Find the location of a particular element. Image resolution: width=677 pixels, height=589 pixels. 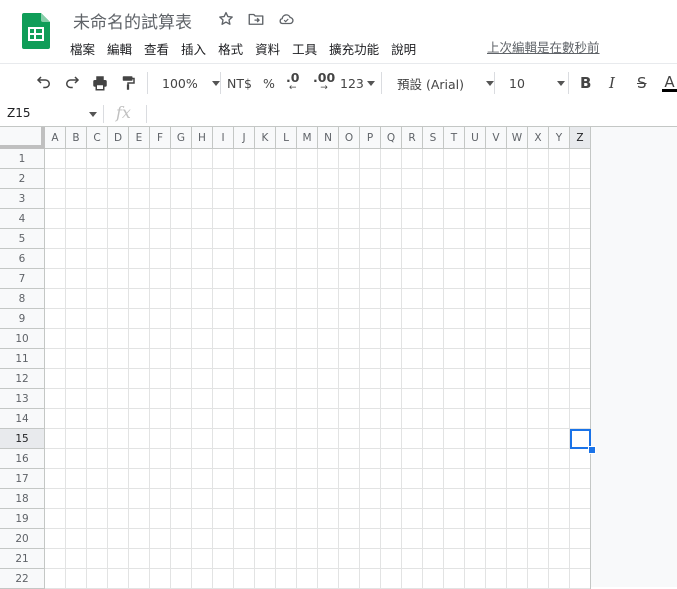

sheets-logo-icon is located at coordinates (36, 31).